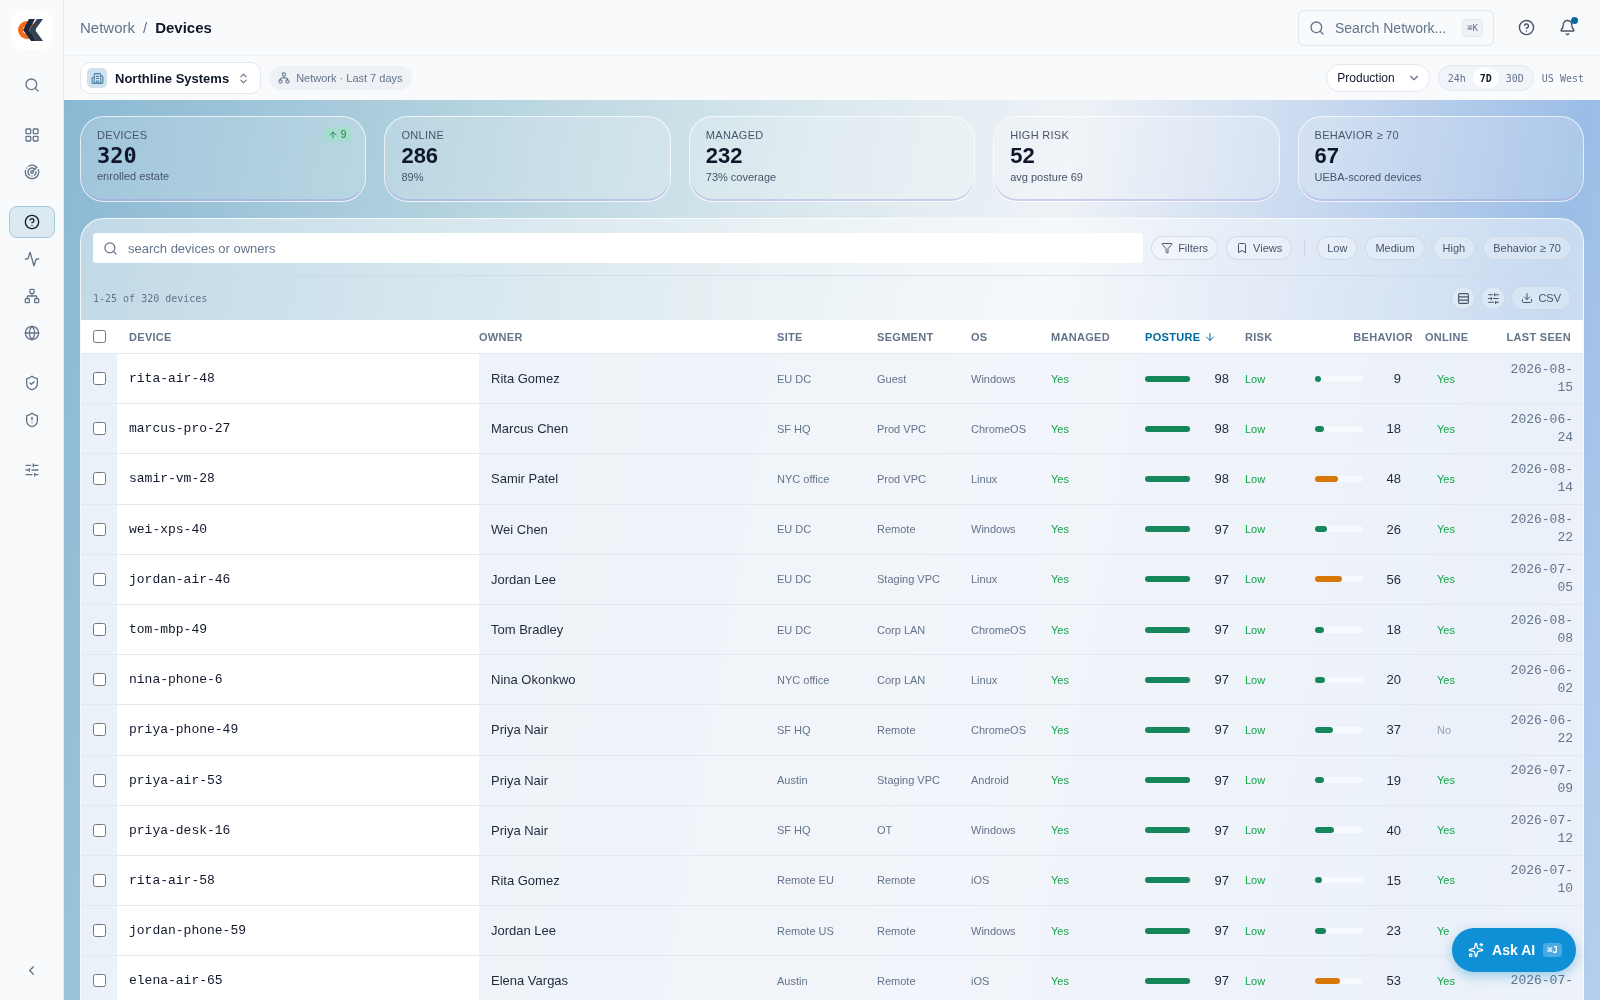  I want to click on scope-badge: Network · Last 7 days, so click(340, 78).